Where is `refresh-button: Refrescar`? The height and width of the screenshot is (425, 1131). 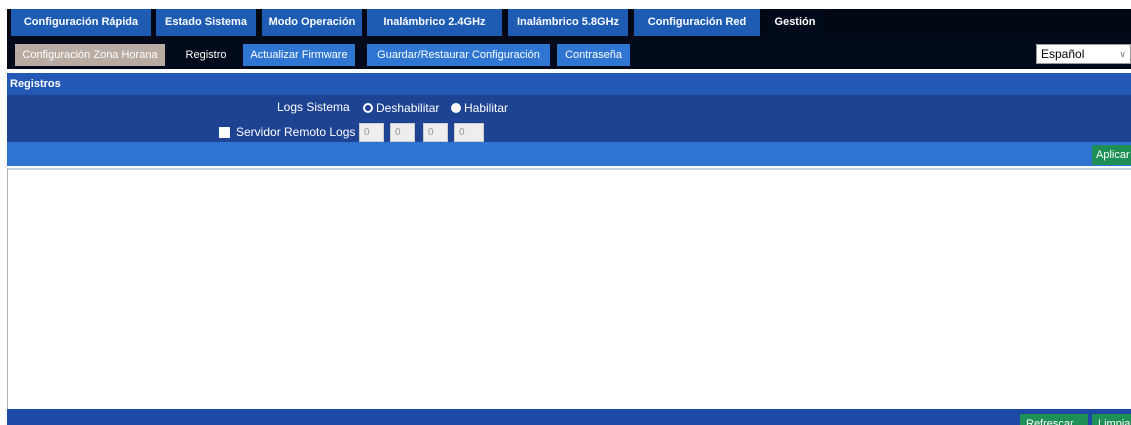
refresh-button: Refrescar is located at coordinates (1054, 419).